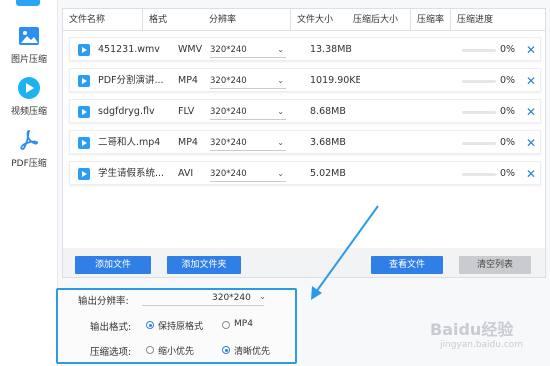 The height and width of the screenshot is (366, 550). I want to click on file-size: 13.38MB, so click(331, 49).